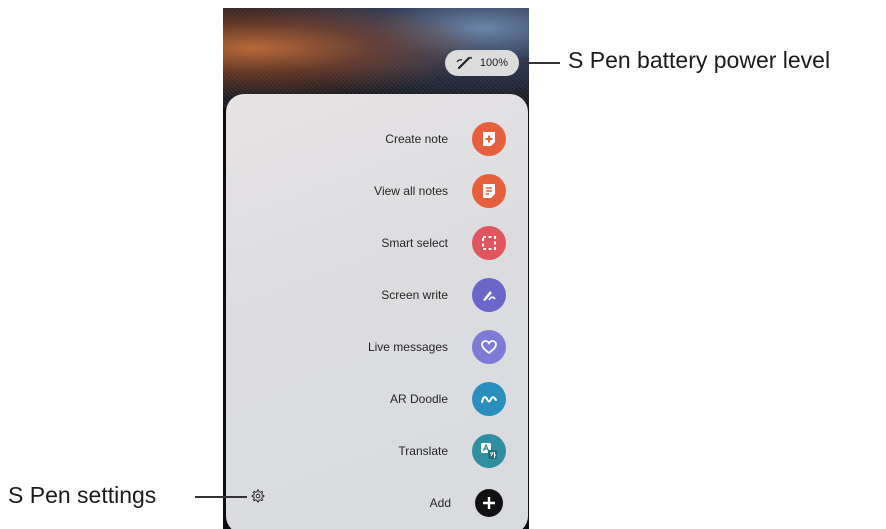  I want to click on smart-select-icon, so click(489, 243).